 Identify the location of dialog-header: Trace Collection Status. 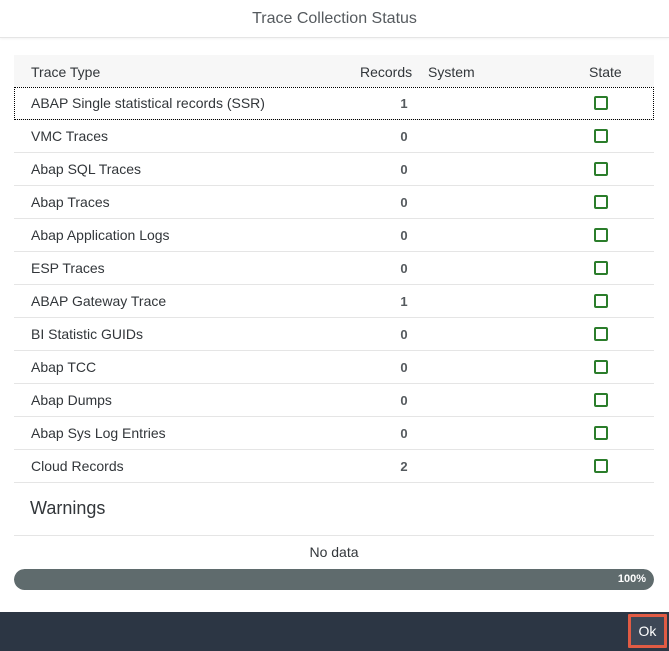
(334, 19).